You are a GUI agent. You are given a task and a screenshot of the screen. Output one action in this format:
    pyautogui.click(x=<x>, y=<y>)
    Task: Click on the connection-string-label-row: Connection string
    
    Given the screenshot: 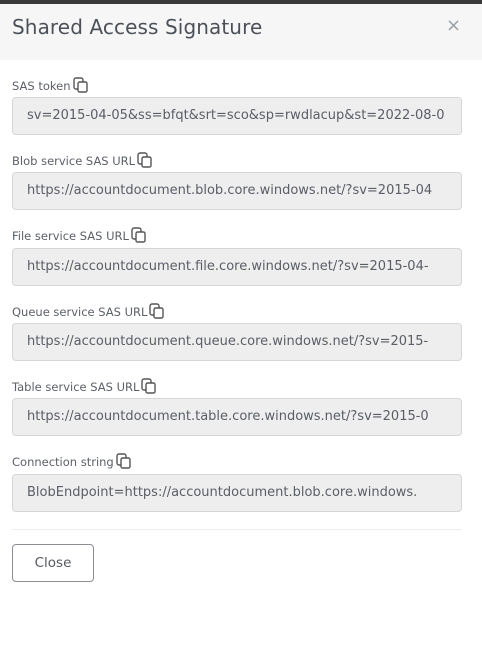 What is the action you would take?
    pyautogui.click(x=72, y=461)
    